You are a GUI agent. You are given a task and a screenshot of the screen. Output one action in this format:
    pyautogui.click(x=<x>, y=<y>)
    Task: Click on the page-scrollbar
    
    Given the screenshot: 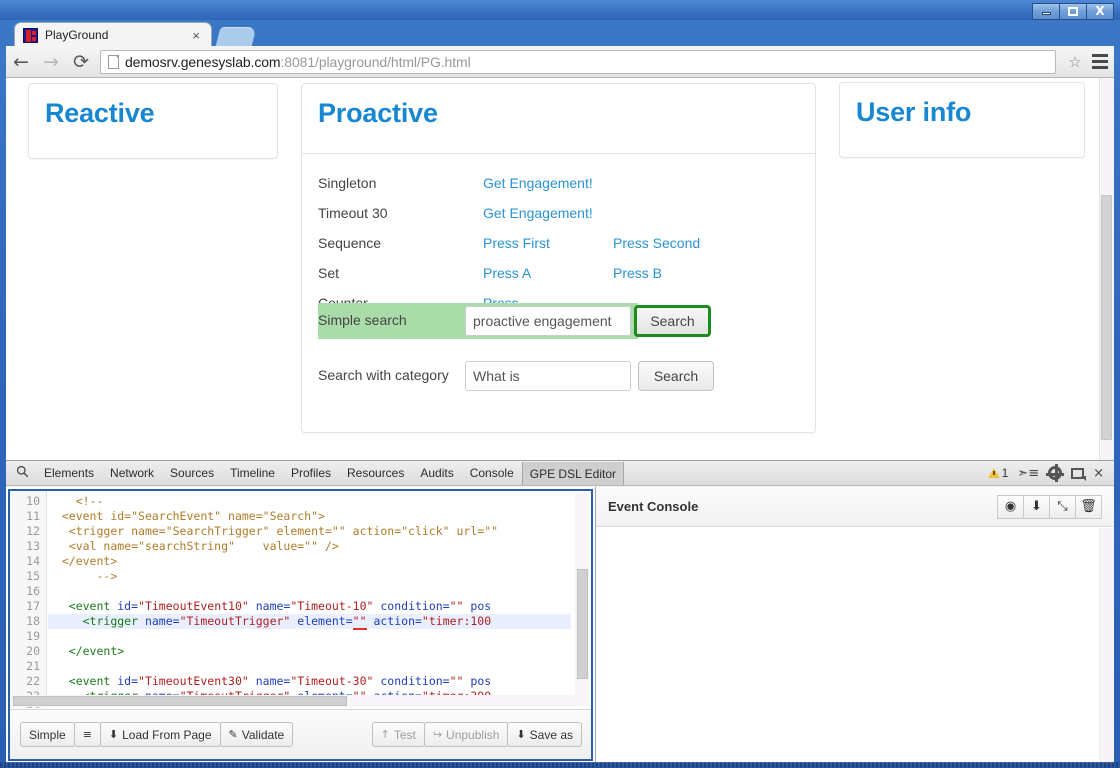 What is the action you would take?
    pyautogui.click(x=1106, y=269)
    